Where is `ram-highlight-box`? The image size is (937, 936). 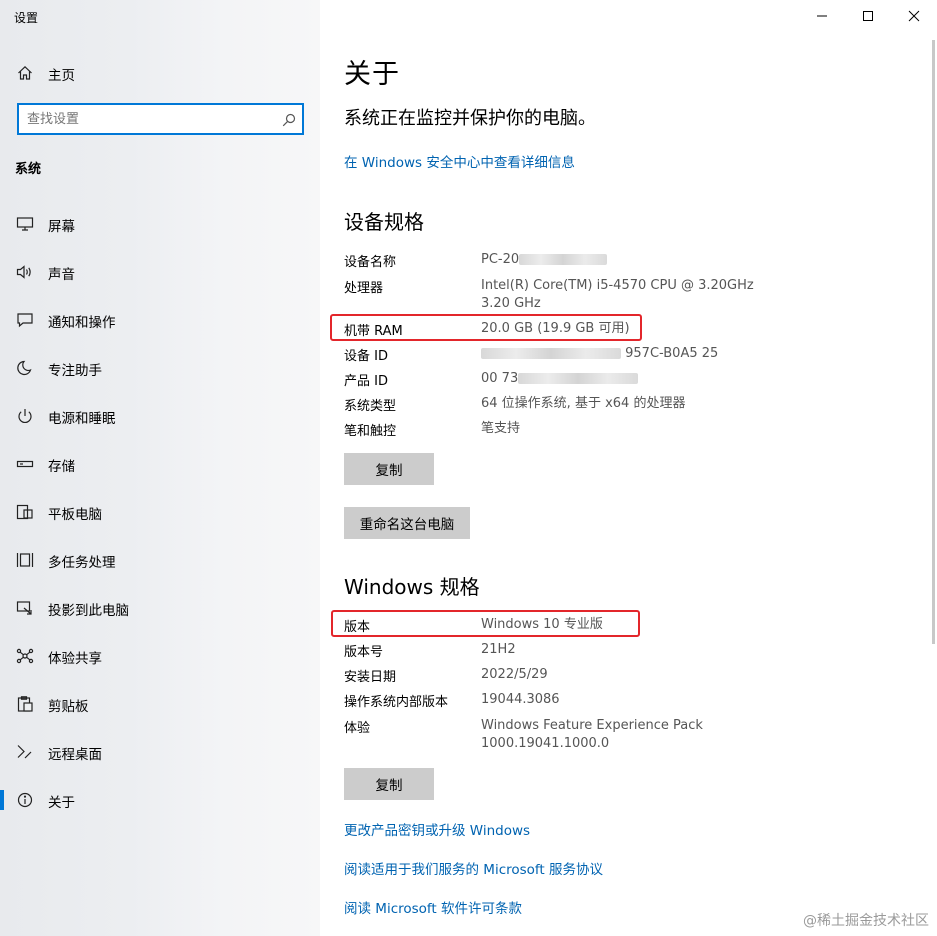 ram-highlight-box is located at coordinates (486, 327).